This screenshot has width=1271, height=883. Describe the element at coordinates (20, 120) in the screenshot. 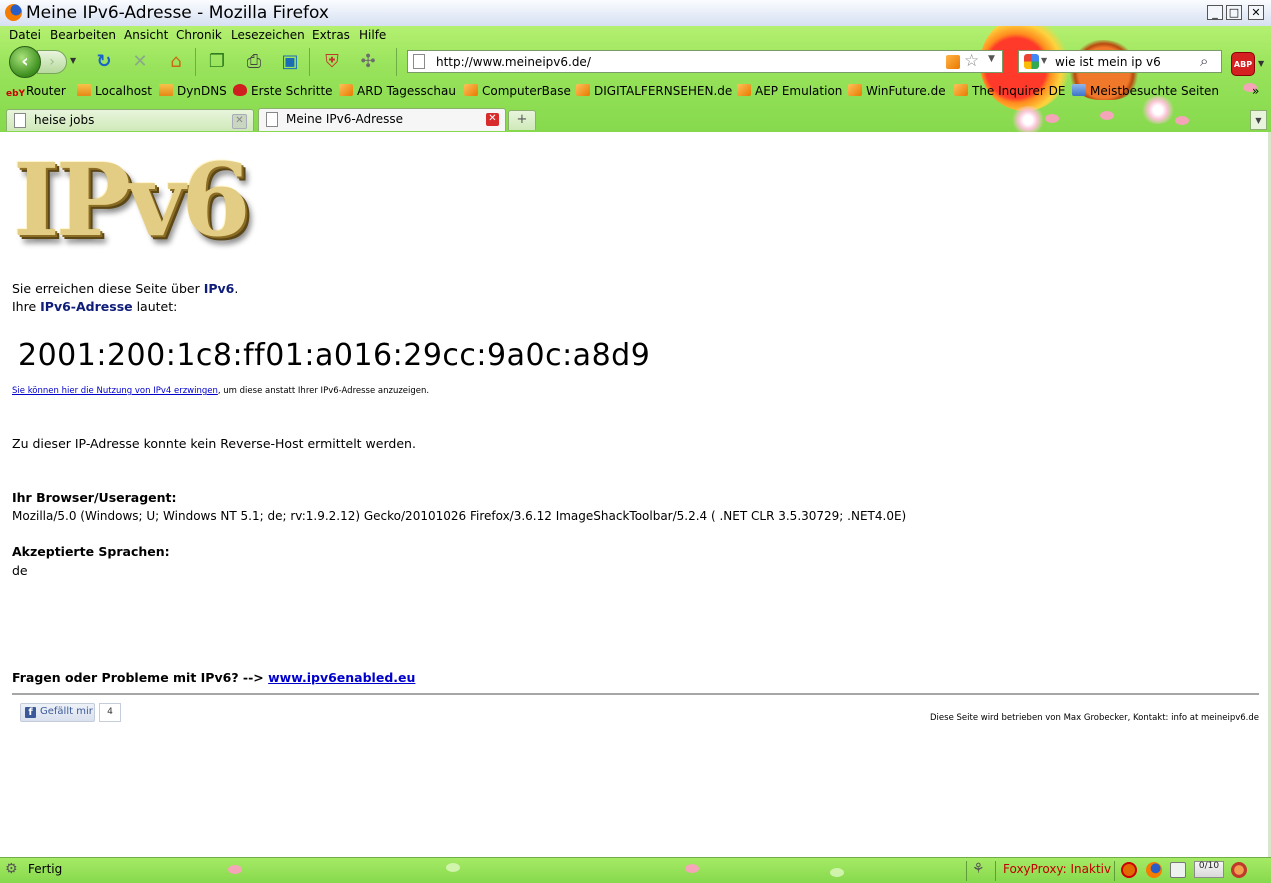

I see `heise-favicon` at that location.